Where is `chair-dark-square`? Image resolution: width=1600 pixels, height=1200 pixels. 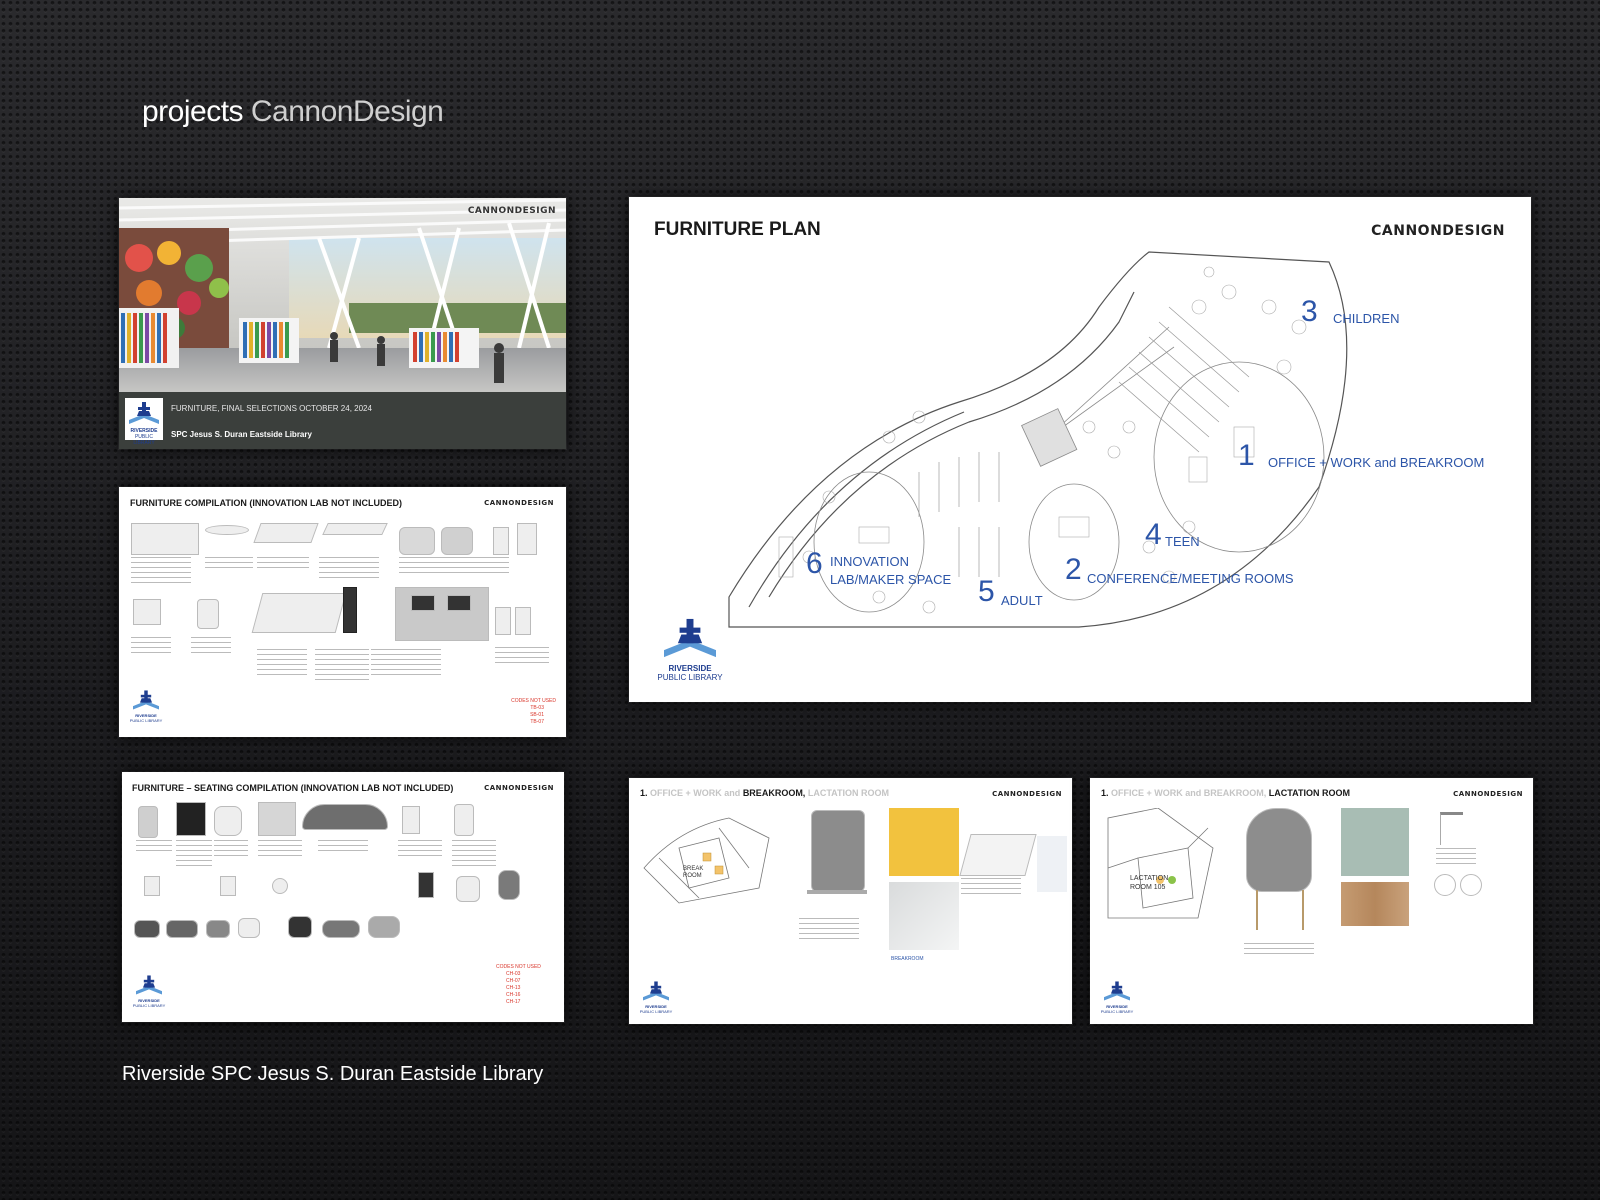
chair-dark-square is located at coordinates (191, 819).